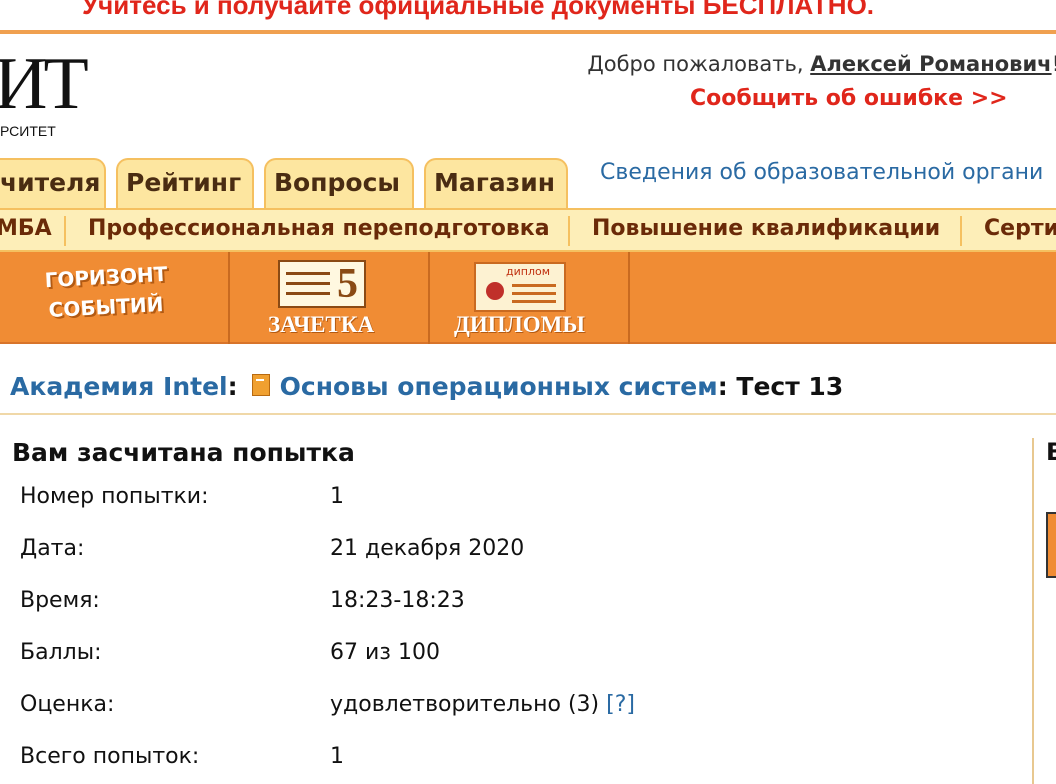 This screenshot has height=784, width=1056. Describe the element at coordinates (319, 228) in the screenshot. I see `menu-item-retraining: Профессиональная переподготовка` at that location.